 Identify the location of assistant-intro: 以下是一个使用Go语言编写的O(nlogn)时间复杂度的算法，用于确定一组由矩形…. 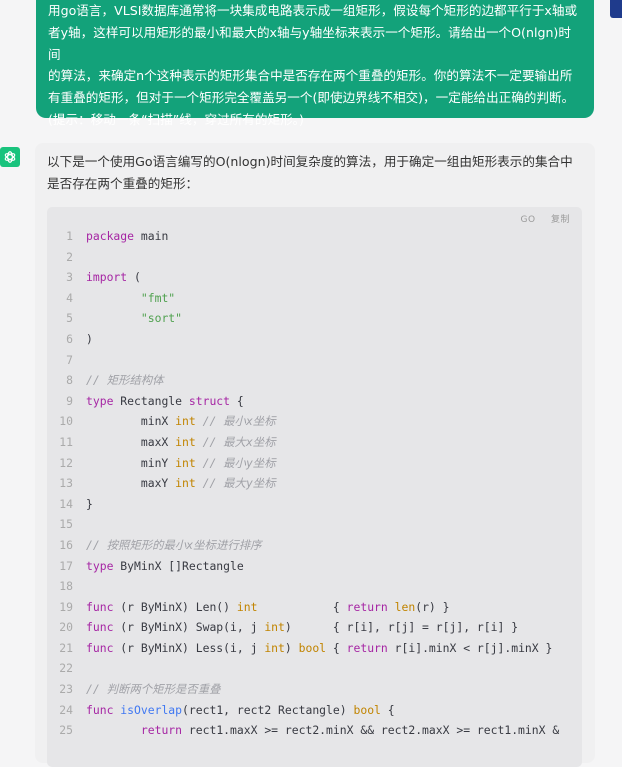
(317, 173).